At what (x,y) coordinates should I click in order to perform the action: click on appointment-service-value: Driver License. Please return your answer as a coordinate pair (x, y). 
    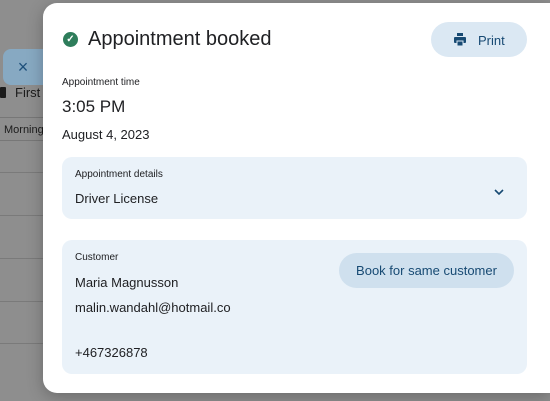
    Looking at the image, I should click on (117, 198).